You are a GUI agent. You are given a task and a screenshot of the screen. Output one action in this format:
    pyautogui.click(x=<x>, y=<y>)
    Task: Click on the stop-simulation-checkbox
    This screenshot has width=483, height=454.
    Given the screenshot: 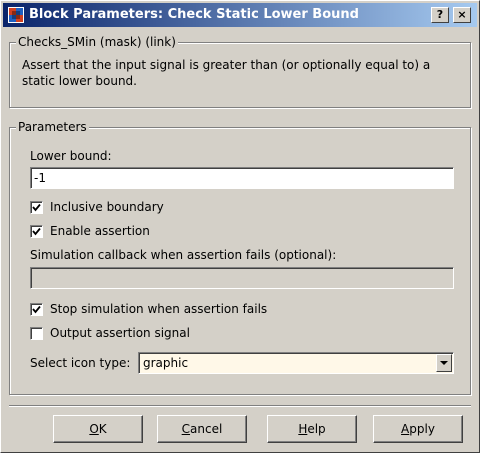 What is the action you would take?
    pyautogui.click(x=36, y=309)
    